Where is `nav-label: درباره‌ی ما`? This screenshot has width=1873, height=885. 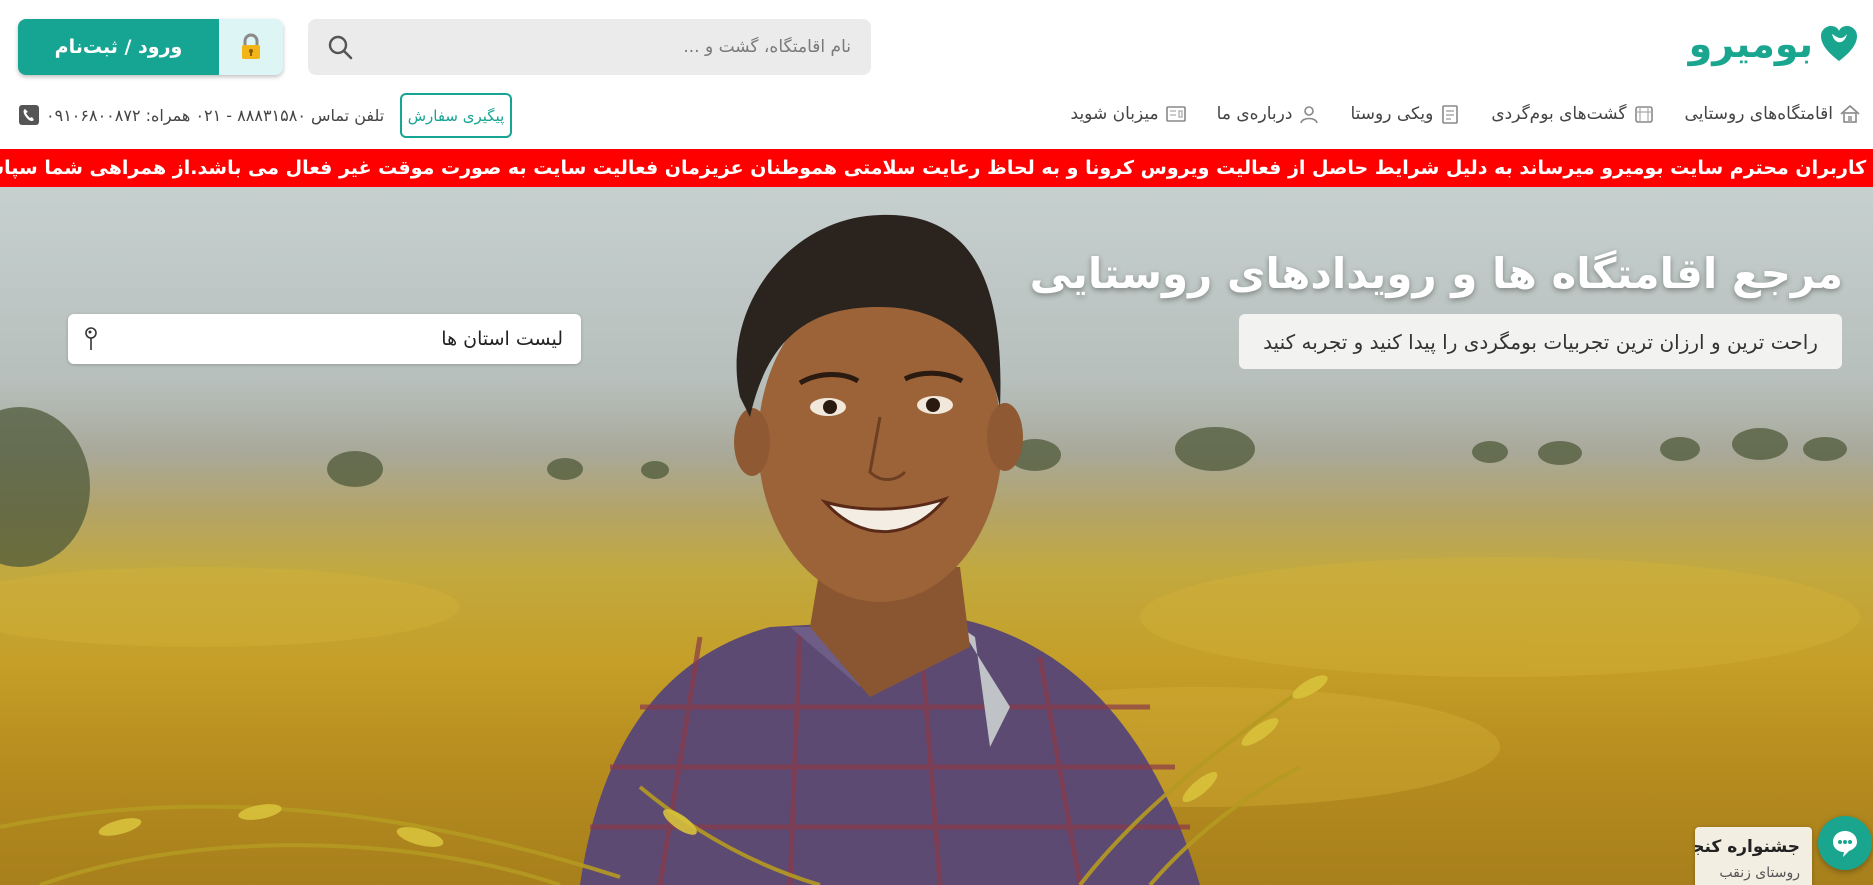 nav-label: درباره‌ی ما is located at coordinates (1254, 114).